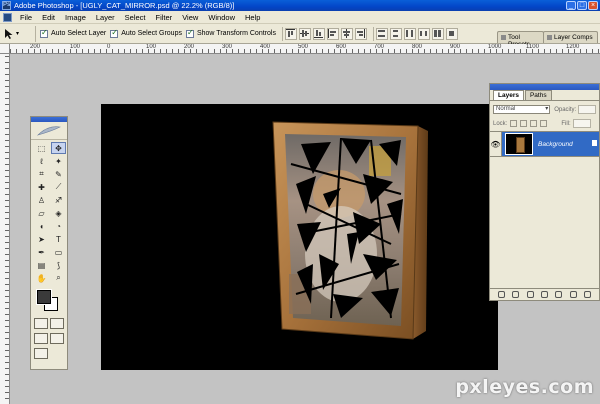 Image resolution: width=600 pixels, height=404 pixels. I want to click on menu-help: Help, so click(252, 17).